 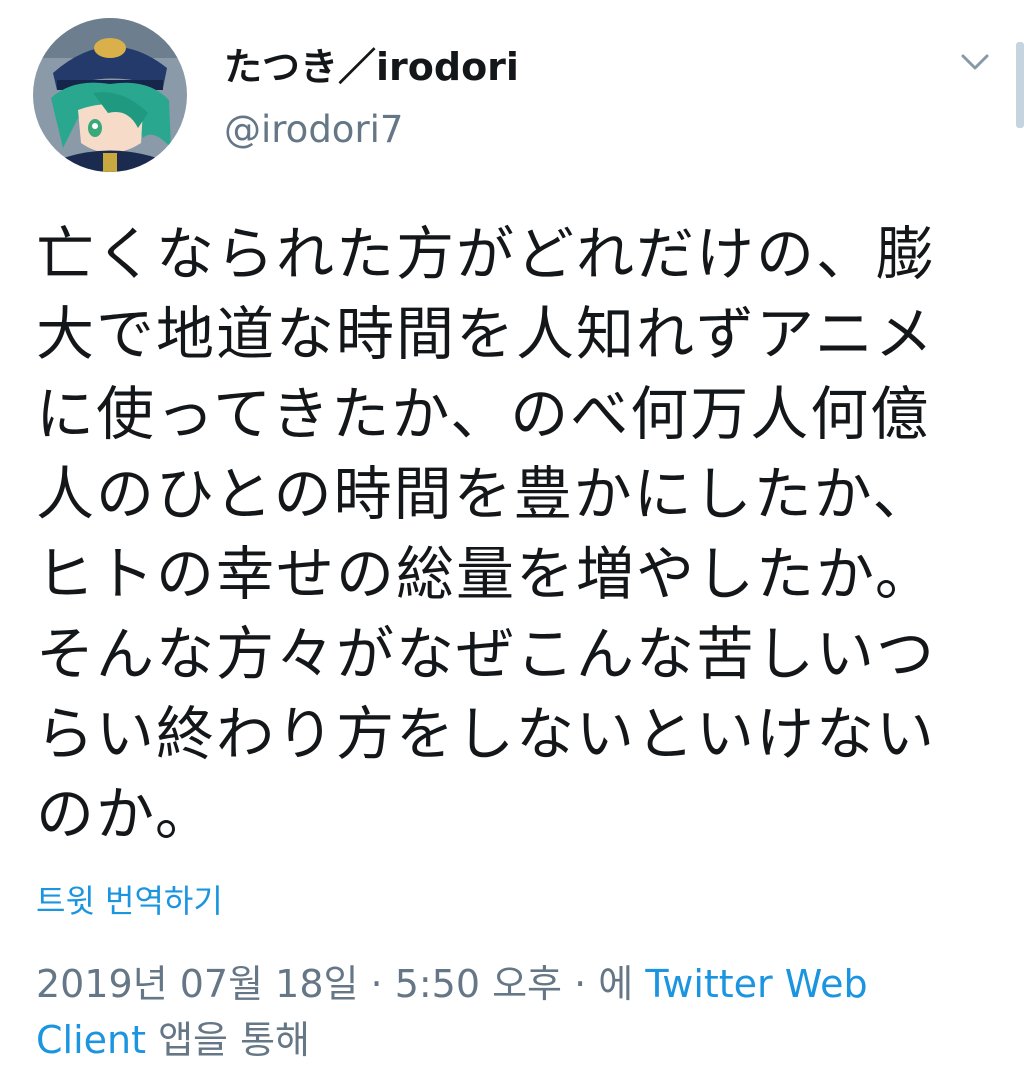 I want to click on tweet-line: 人のひとの時間を豊かにしたか、, so click(x=484, y=494).